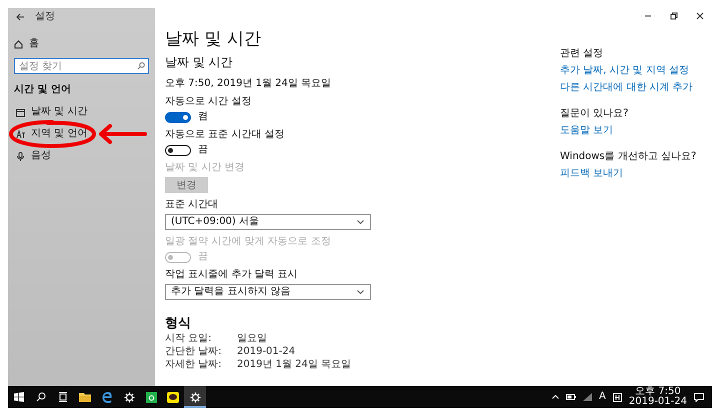  Describe the element at coordinates (556, 397) in the screenshot. I see `chevron-up-icon` at that location.